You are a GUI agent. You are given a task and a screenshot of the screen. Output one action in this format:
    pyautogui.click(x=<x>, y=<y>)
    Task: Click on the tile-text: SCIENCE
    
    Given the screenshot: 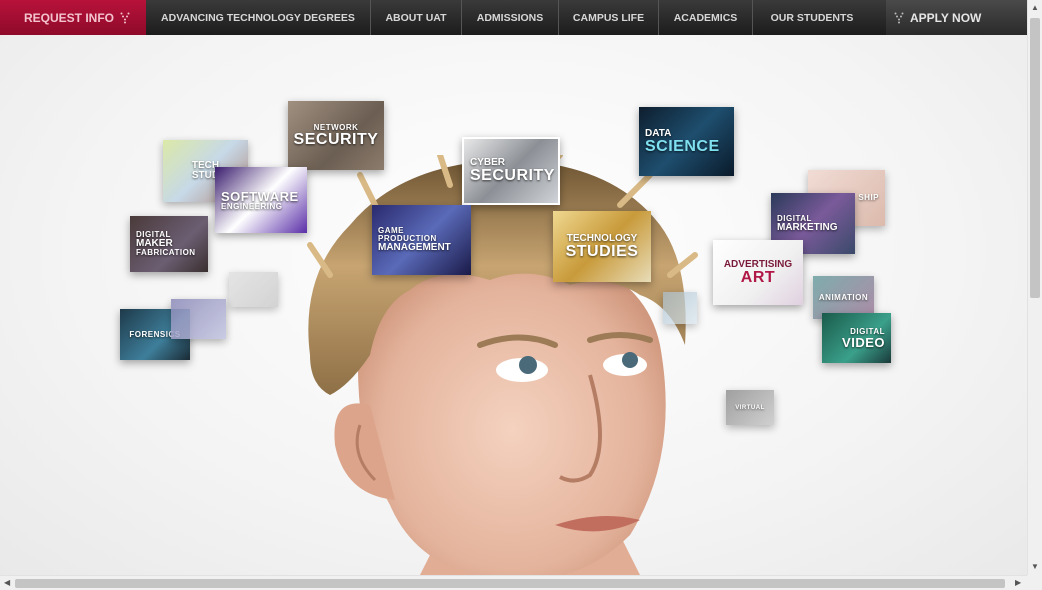 What is the action you would take?
    pyautogui.click(x=682, y=146)
    